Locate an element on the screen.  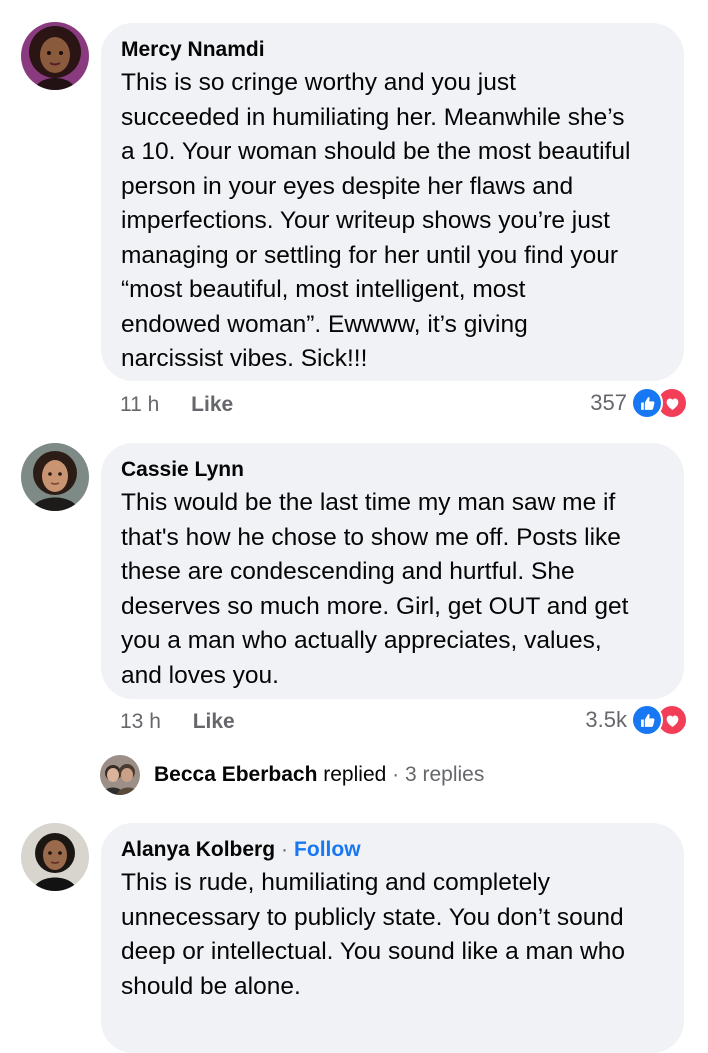
follow-button: Follow is located at coordinates (327, 849).